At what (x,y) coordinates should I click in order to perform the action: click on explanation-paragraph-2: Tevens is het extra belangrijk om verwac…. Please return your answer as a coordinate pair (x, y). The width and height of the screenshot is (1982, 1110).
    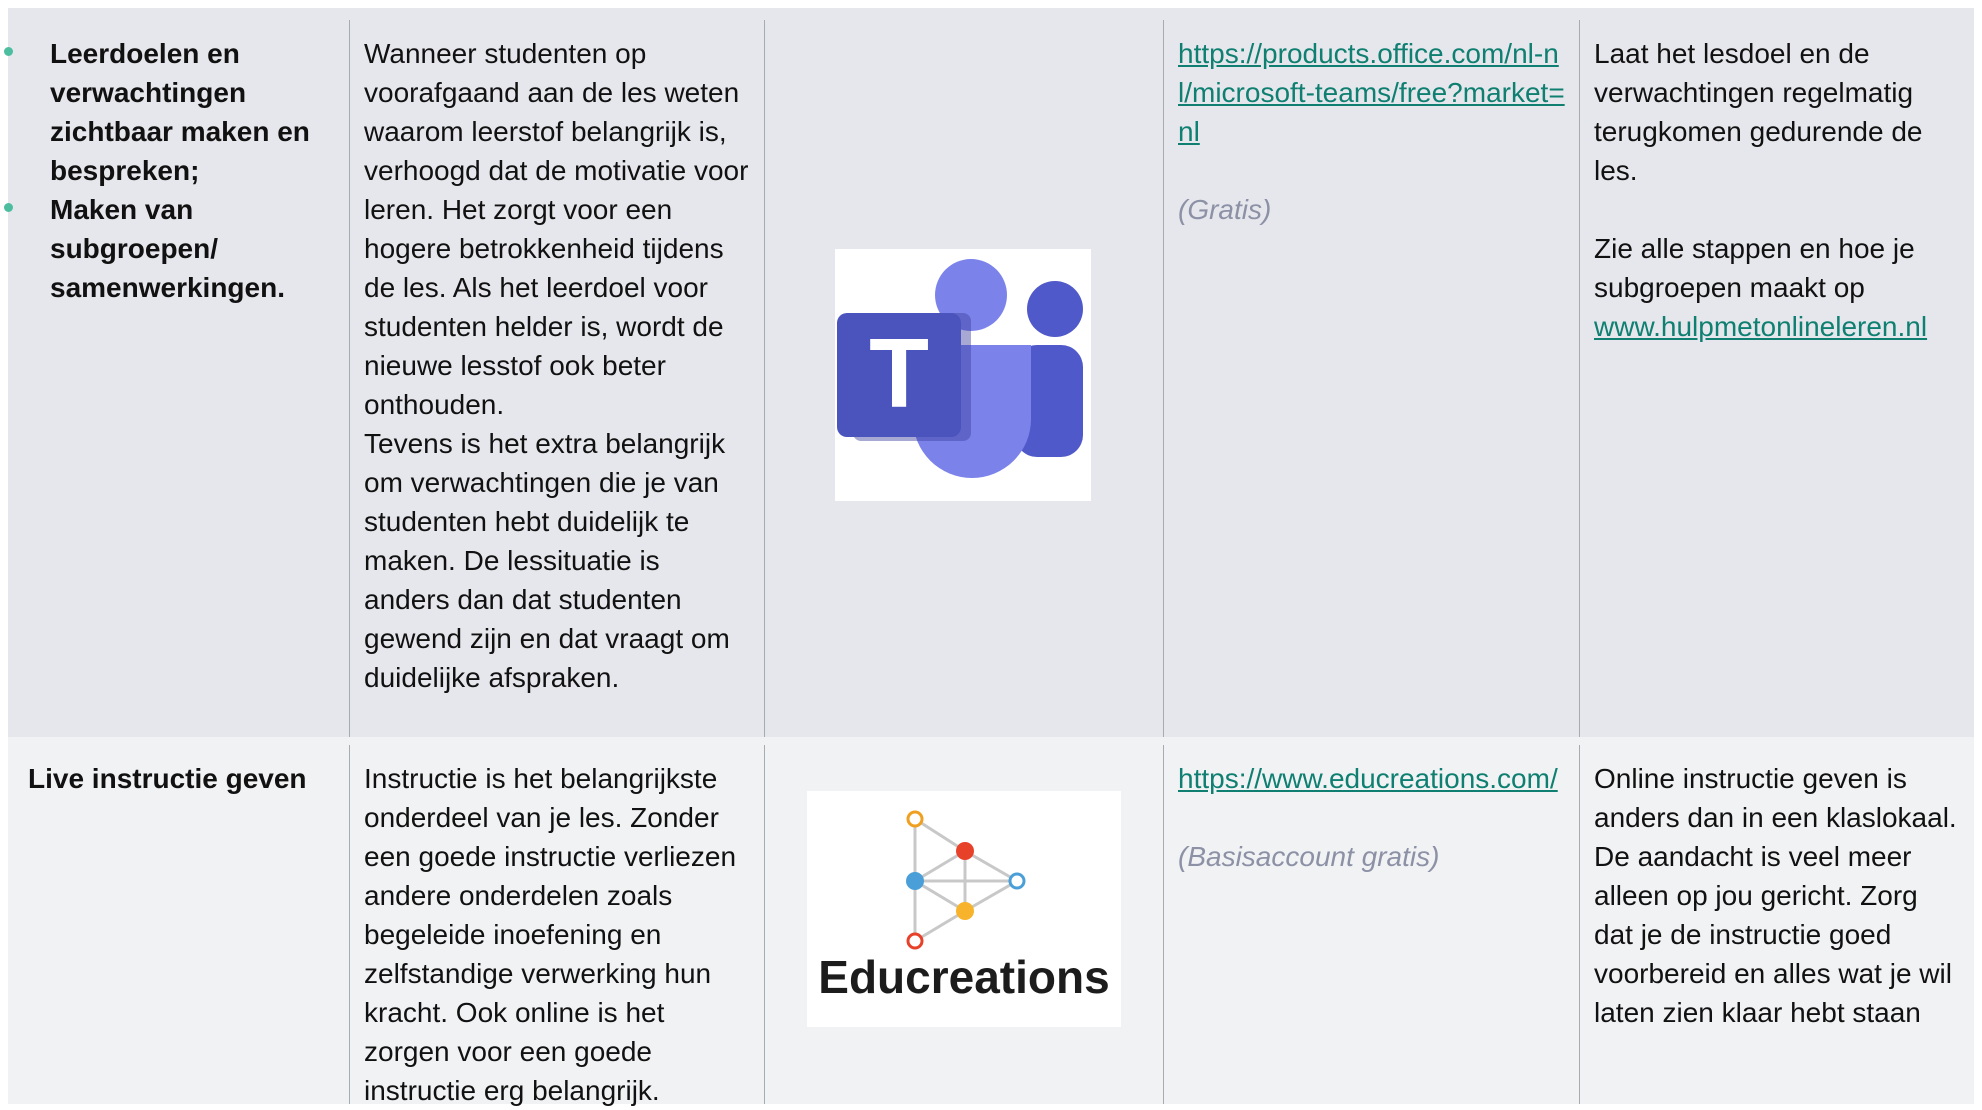
    Looking at the image, I should click on (547, 560).